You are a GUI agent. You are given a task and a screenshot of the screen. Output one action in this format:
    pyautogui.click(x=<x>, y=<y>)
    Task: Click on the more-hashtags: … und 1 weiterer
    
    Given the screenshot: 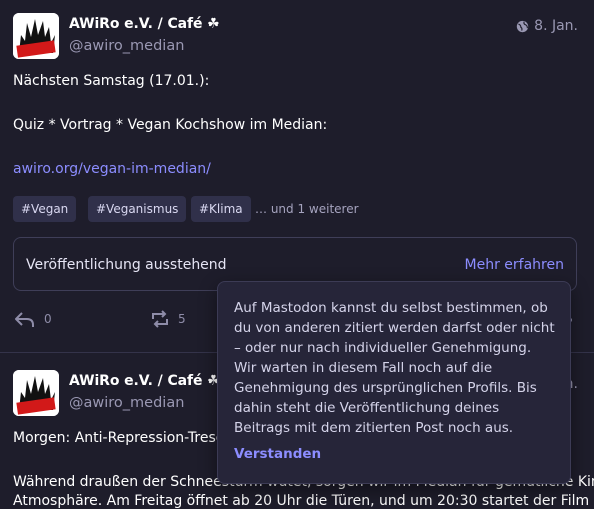 What is the action you would take?
    pyautogui.click(x=307, y=209)
    